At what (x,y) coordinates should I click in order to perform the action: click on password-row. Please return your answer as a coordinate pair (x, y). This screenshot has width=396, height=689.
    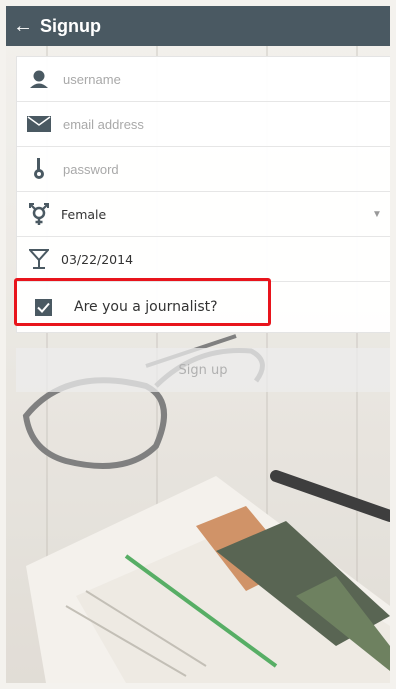
    Looking at the image, I should click on (203, 169).